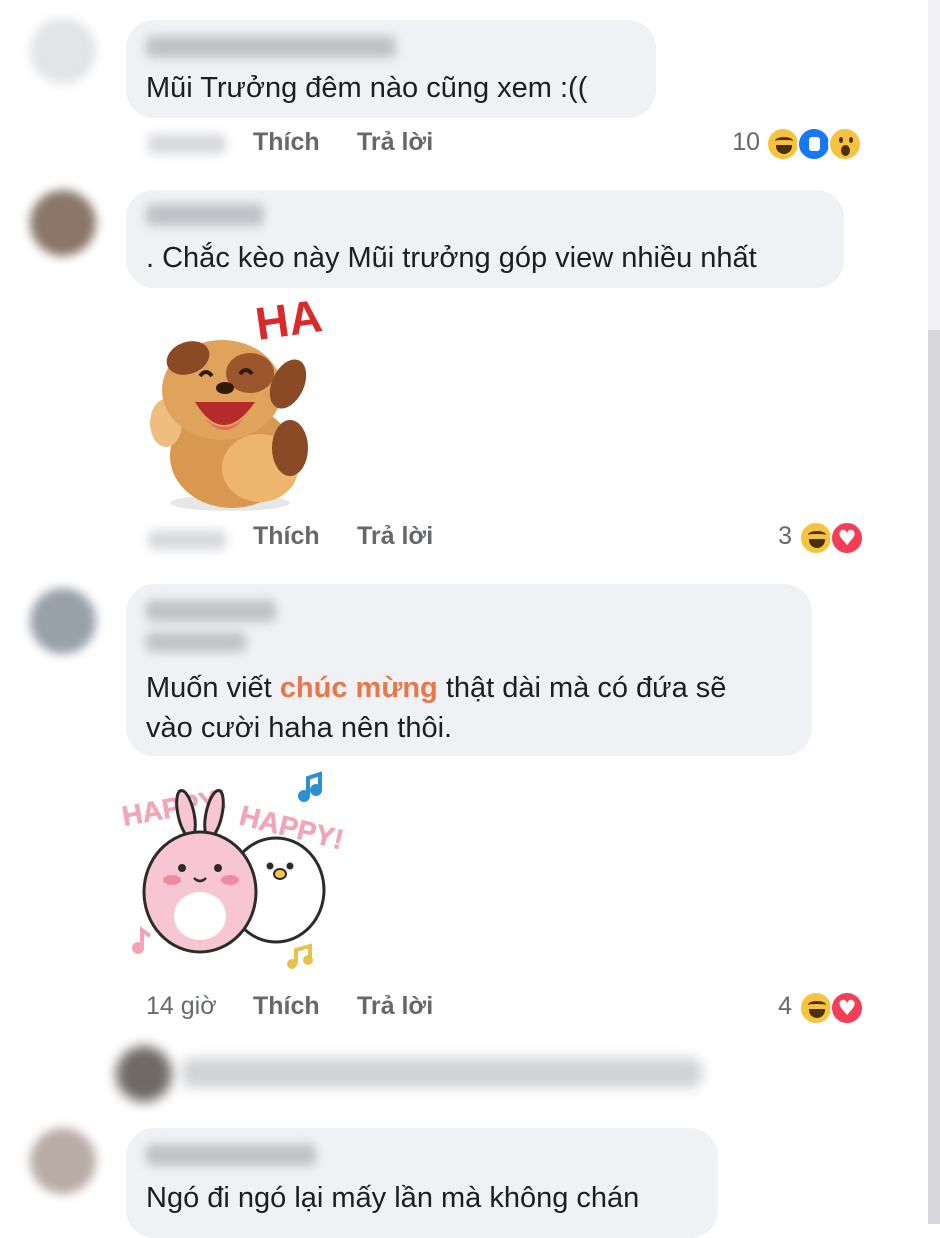 The width and height of the screenshot is (940, 1238). I want to click on comment-text-line2: vào cười haha nên thôi., so click(299, 728).